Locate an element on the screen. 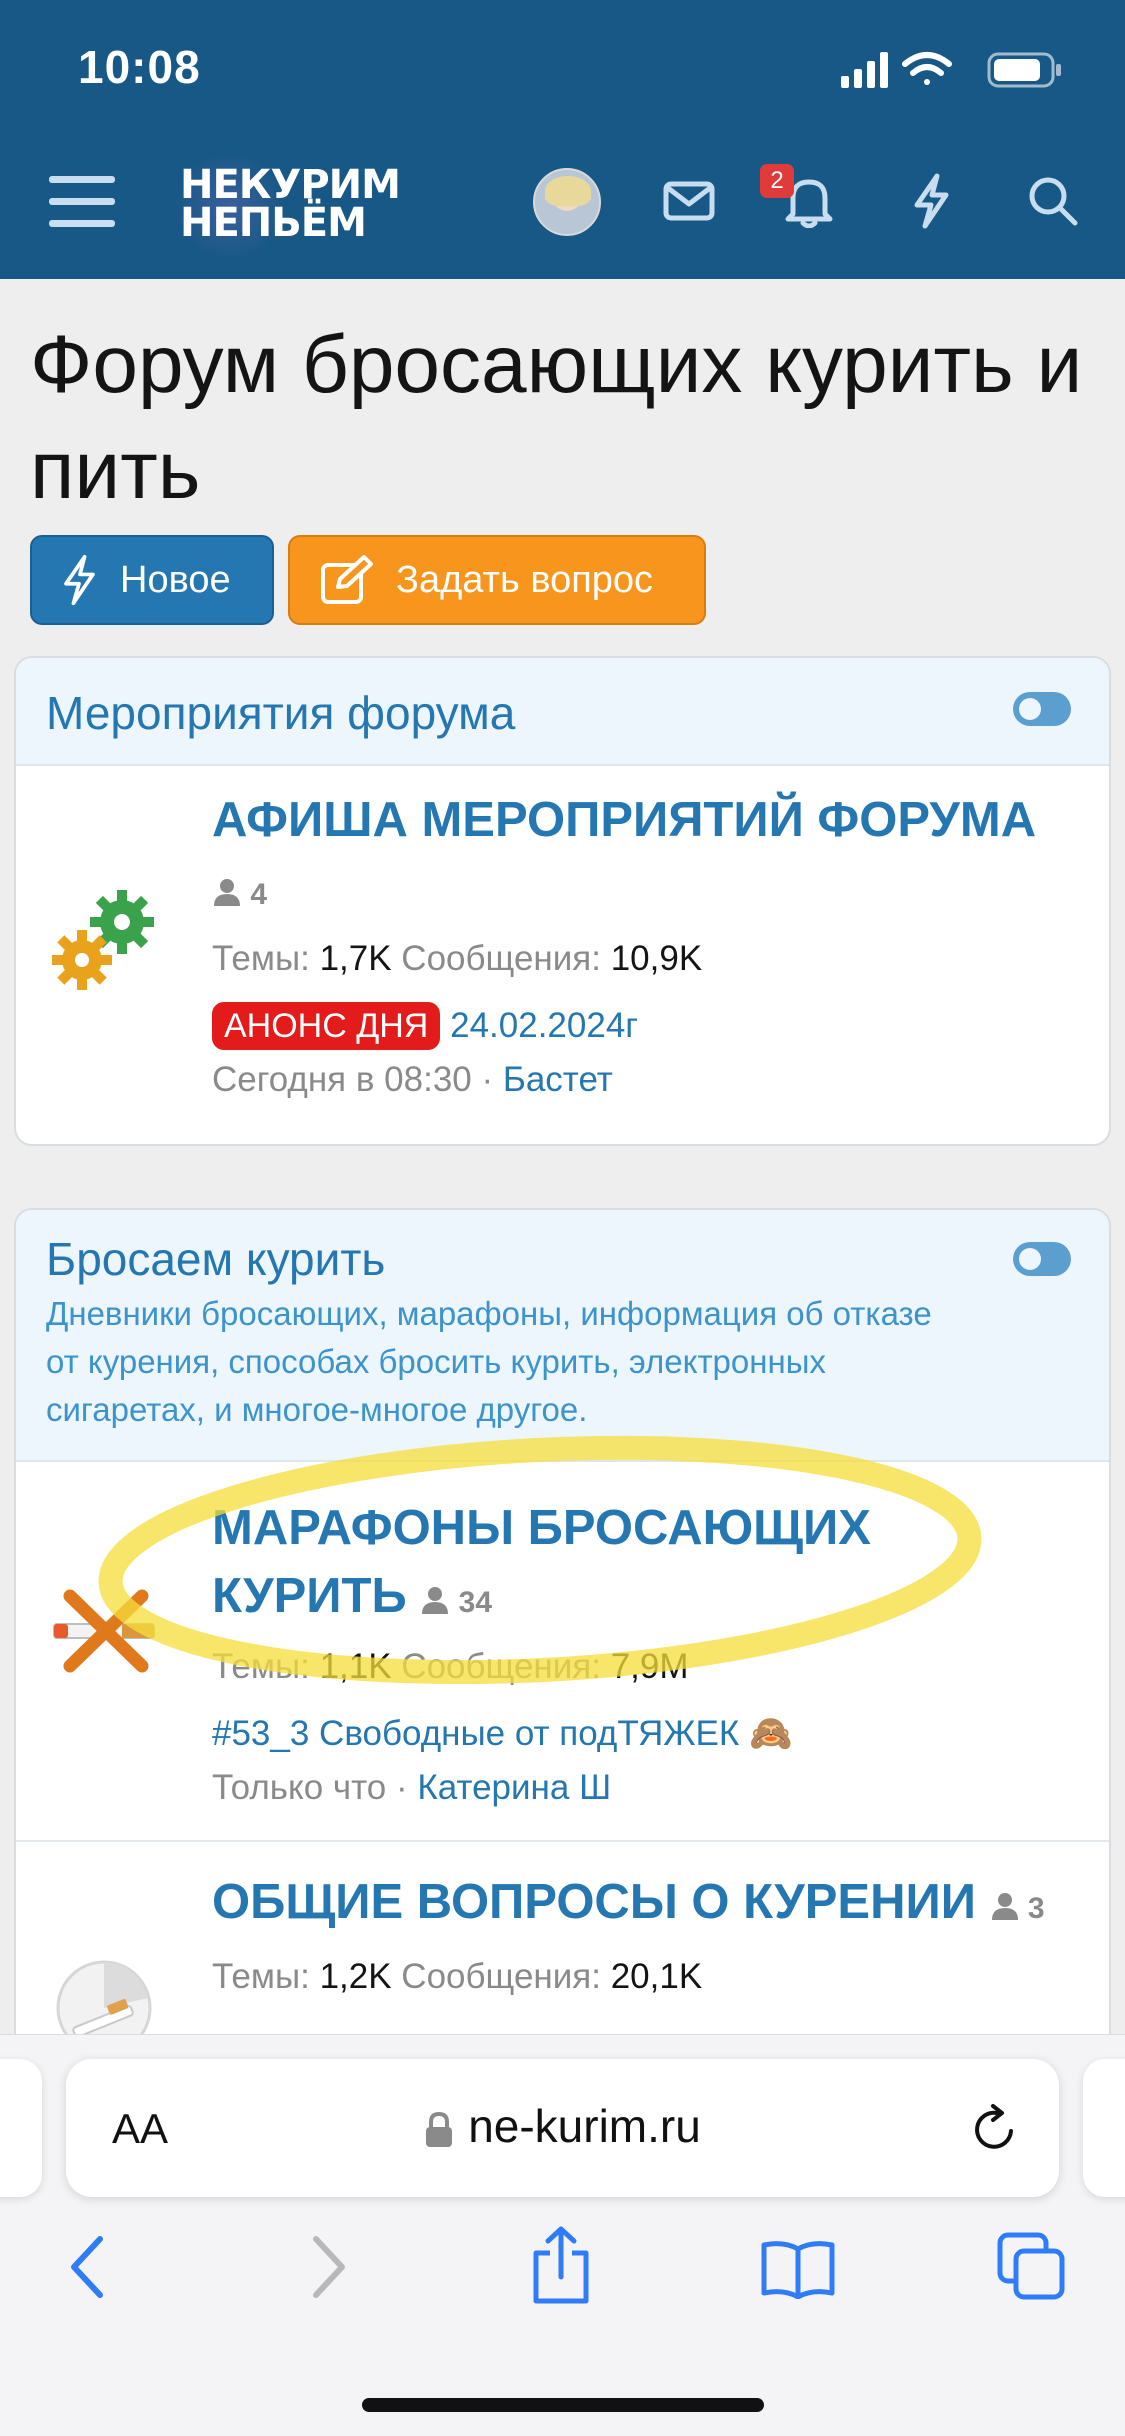  url-display: ne-kurim.ru is located at coordinates (562, 2126).